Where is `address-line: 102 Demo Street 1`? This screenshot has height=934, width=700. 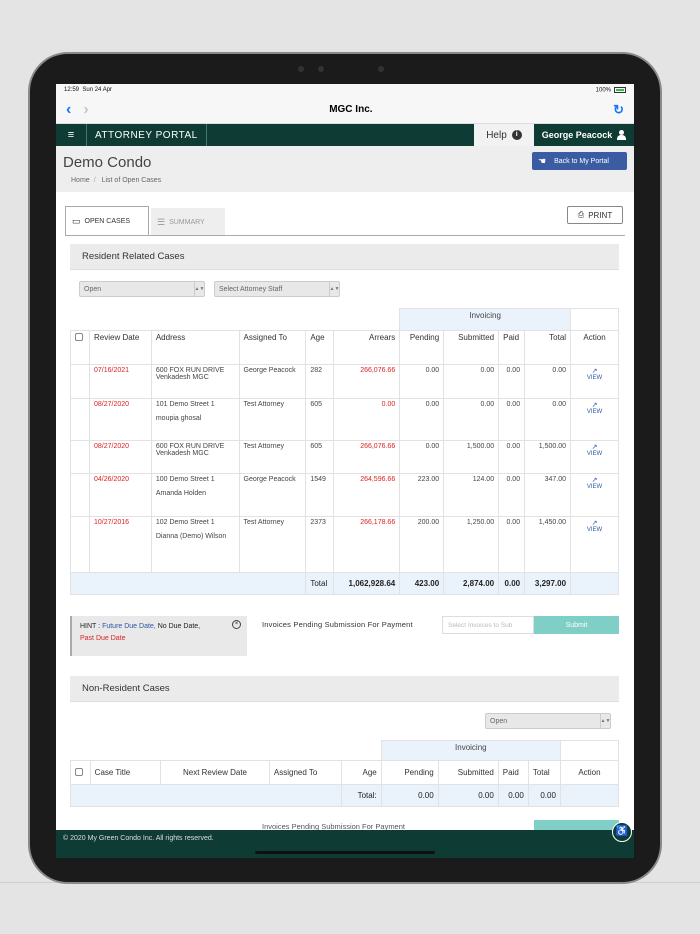
address-line: 102 Demo Street 1 is located at coordinates (185, 522).